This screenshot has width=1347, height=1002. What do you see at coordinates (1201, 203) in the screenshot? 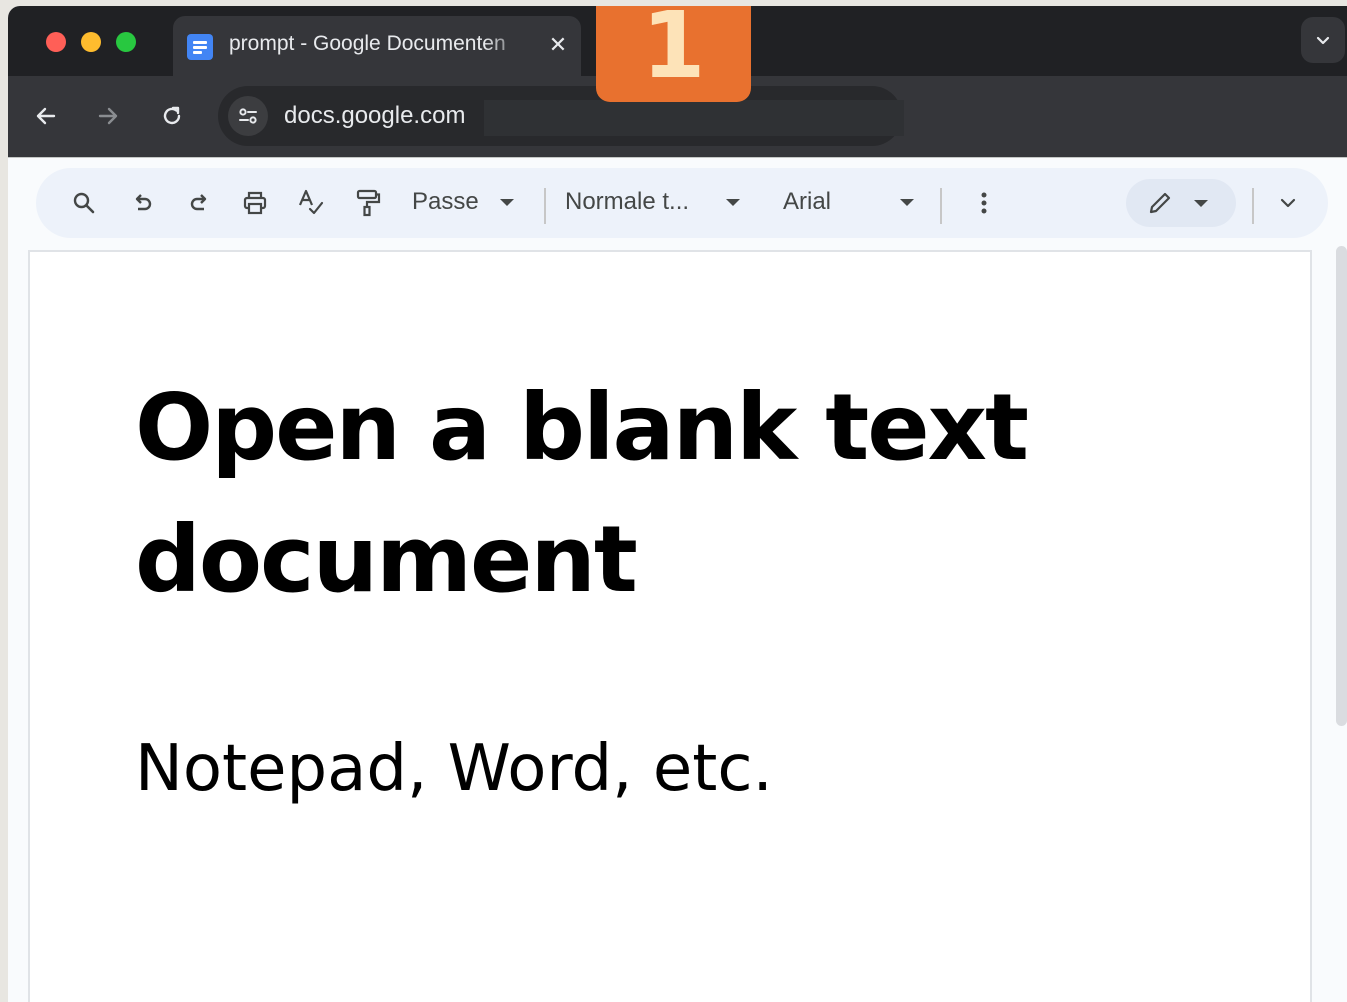
I see `edit-mode-dropdown-arrow-icon` at bounding box center [1201, 203].